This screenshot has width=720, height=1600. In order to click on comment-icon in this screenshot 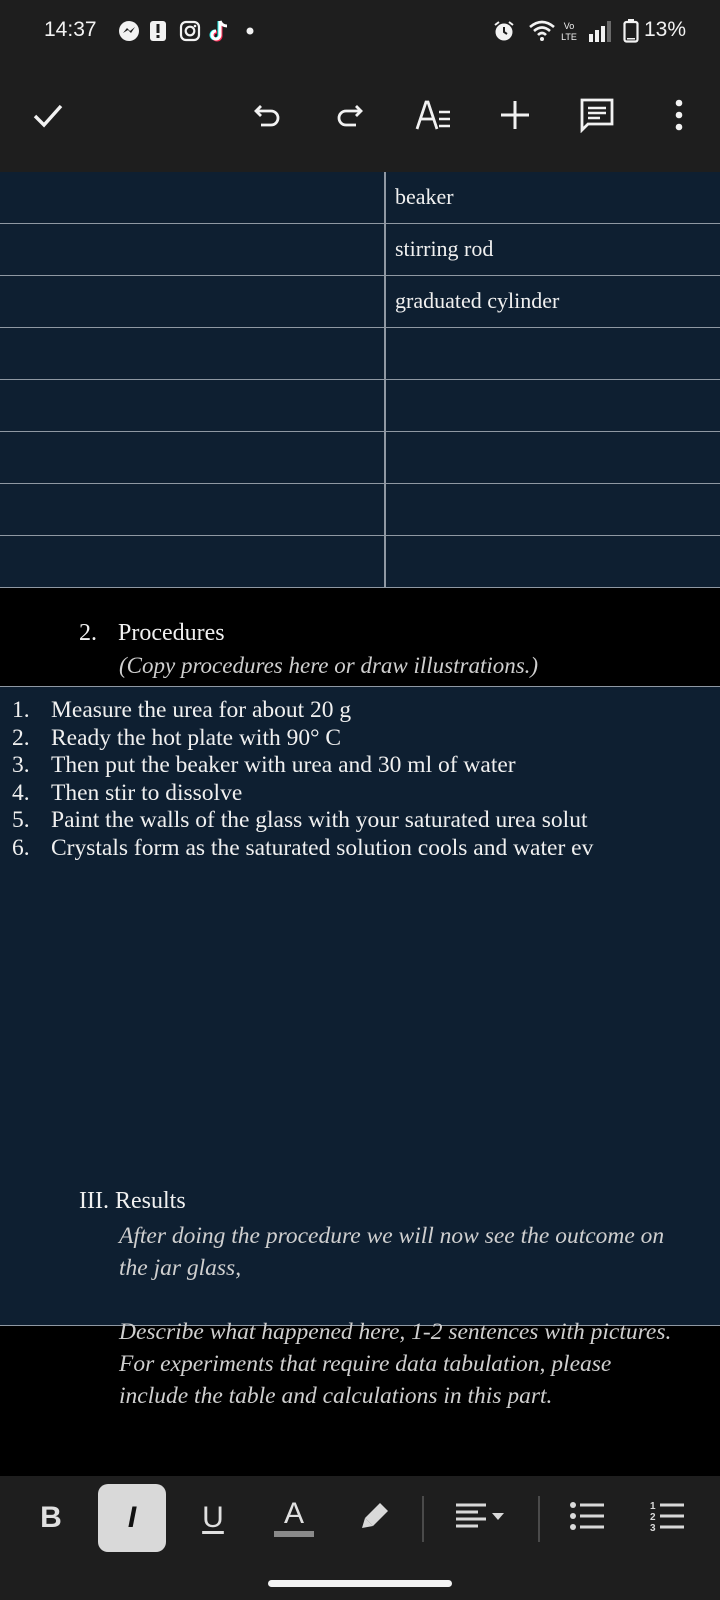, I will do `click(597, 117)`.